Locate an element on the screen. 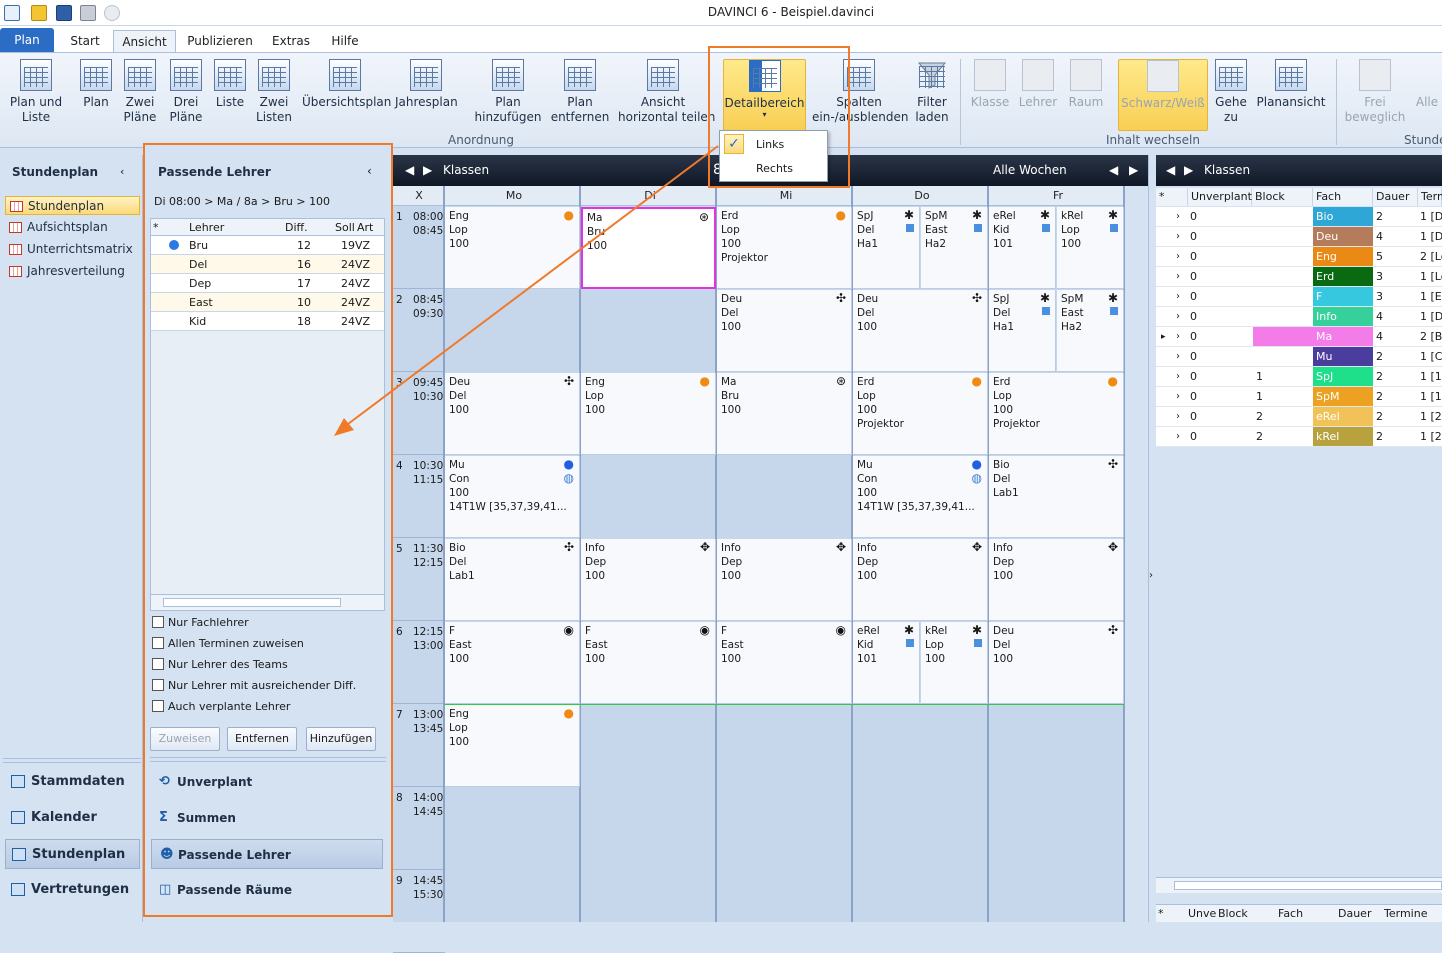  tab-start: Start is located at coordinates (85, 41).